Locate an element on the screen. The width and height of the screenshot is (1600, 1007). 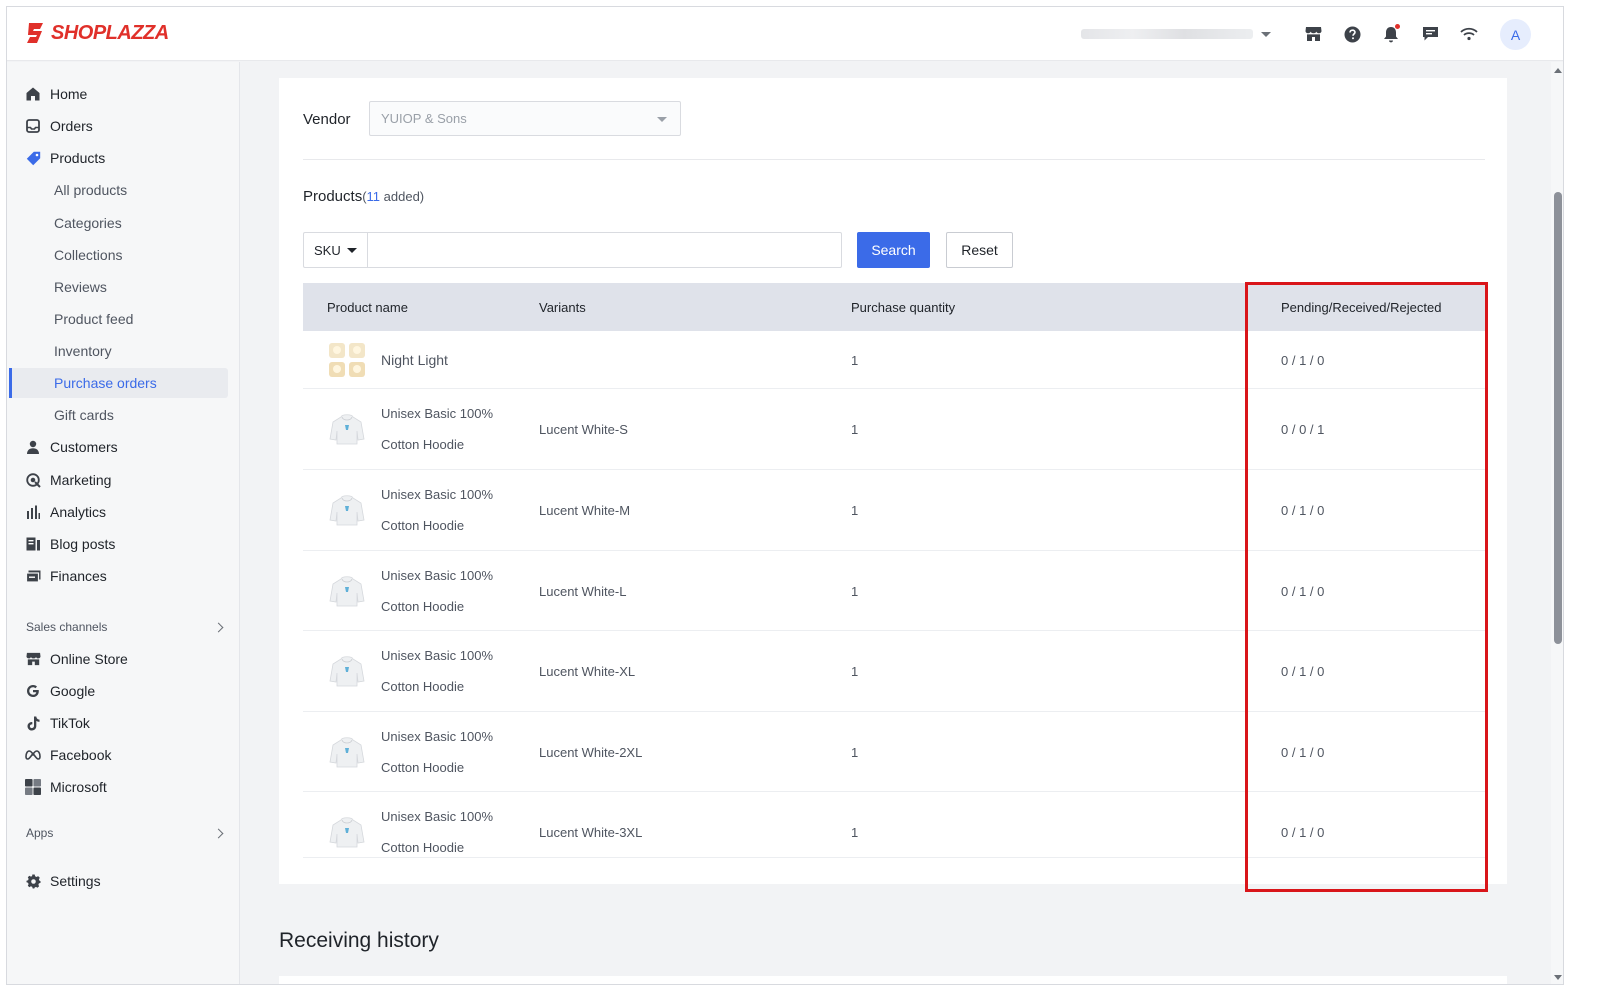
variant-name: Lucent White-L is located at coordinates (583, 591).